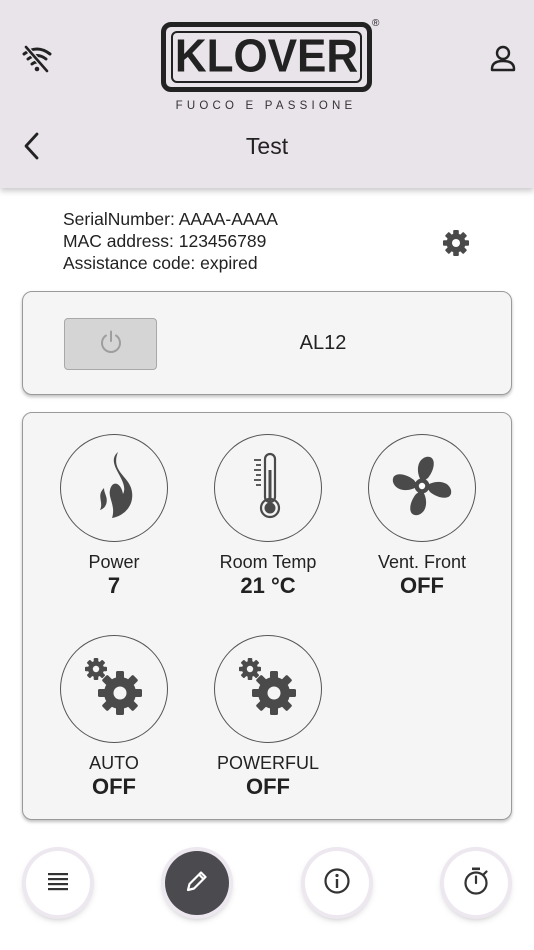 The image size is (534, 950). I want to click on flame-icon, so click(114, 488).